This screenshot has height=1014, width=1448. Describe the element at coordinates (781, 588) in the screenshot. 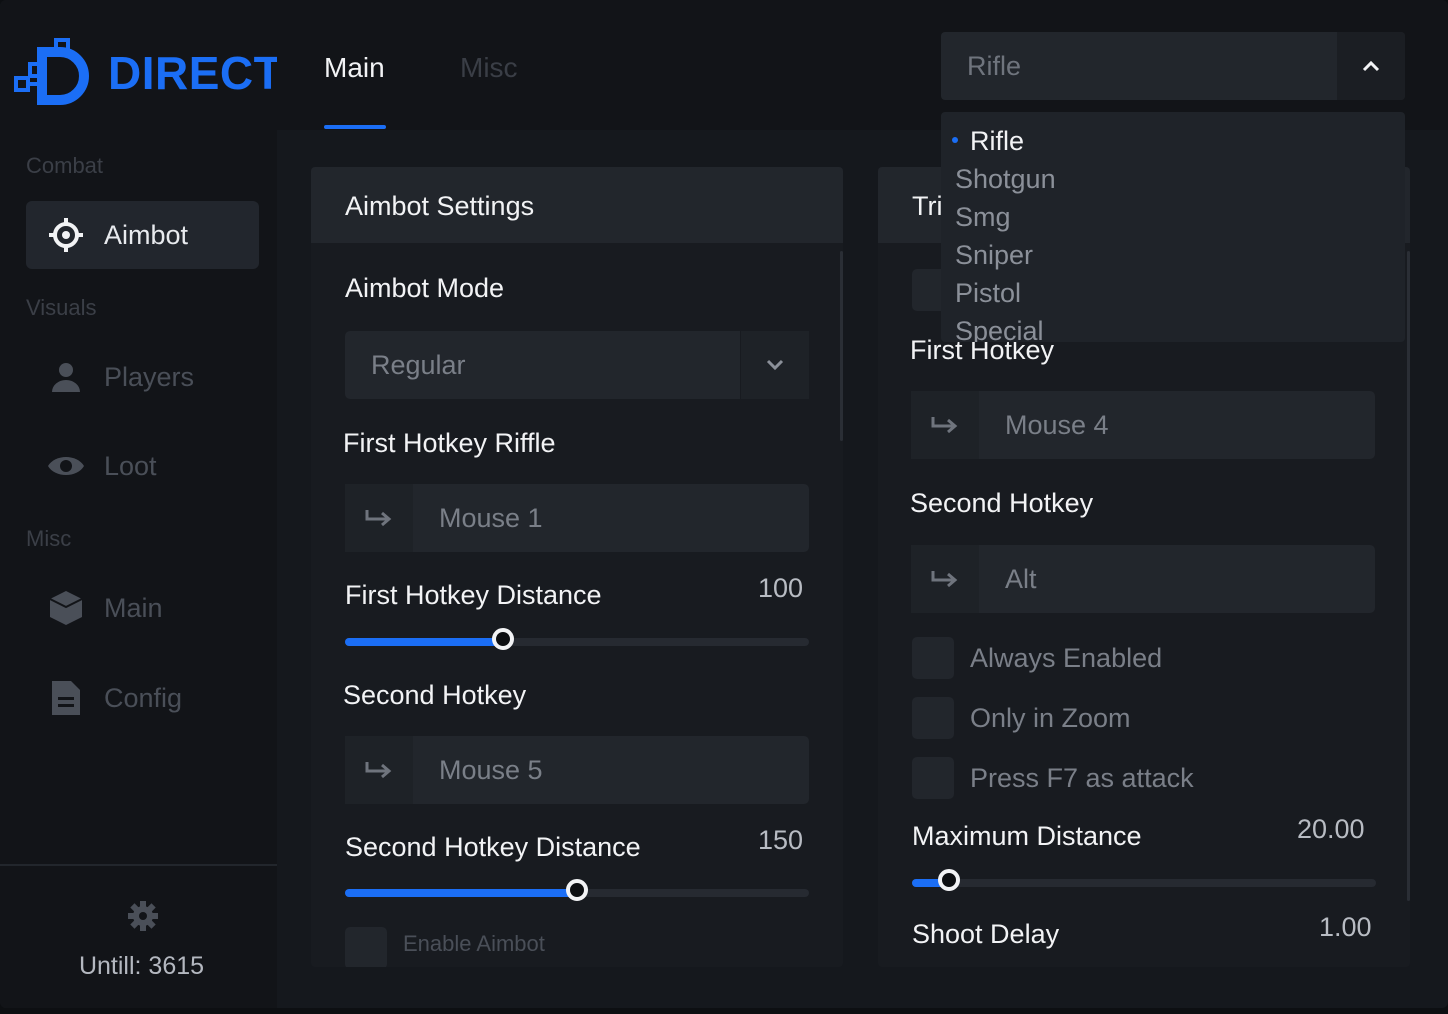

I see `first-distance-value: 100` at that location.